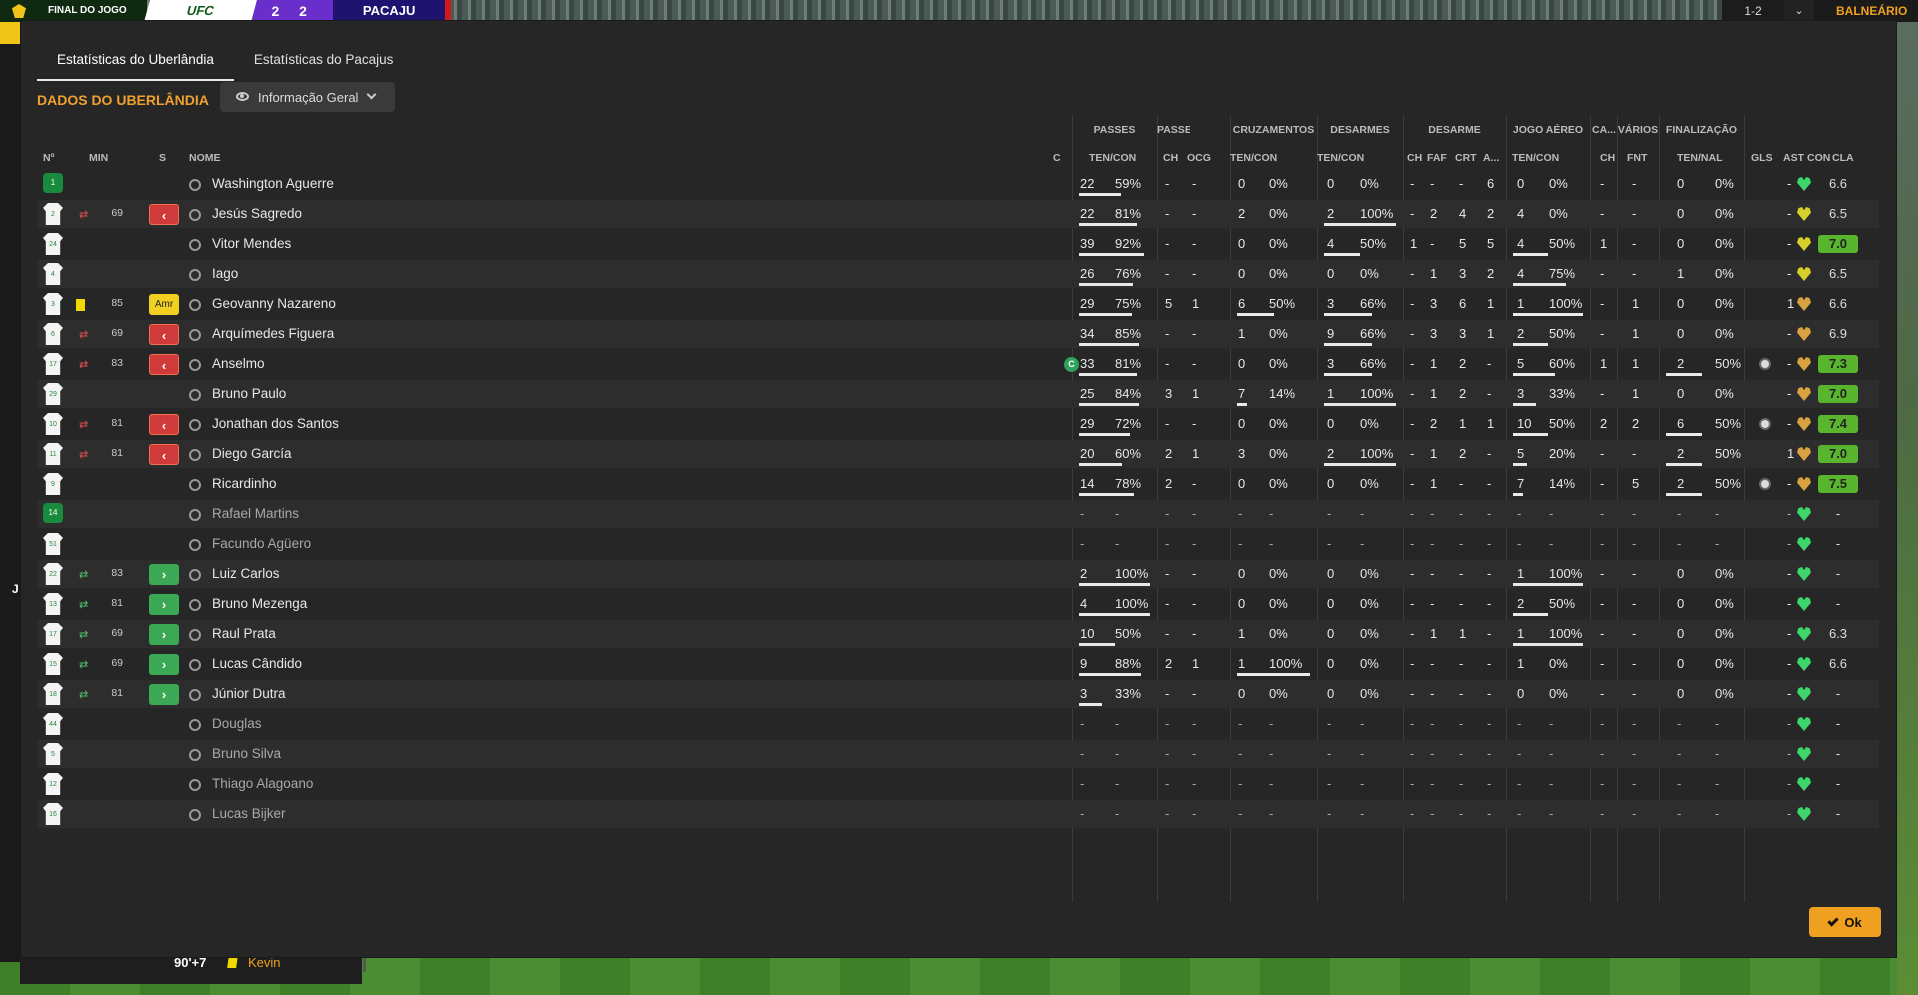 The width and height of the screenshot is (1918, 995). I want to click on player-name: Lucas Cândido, so click(257, 663).